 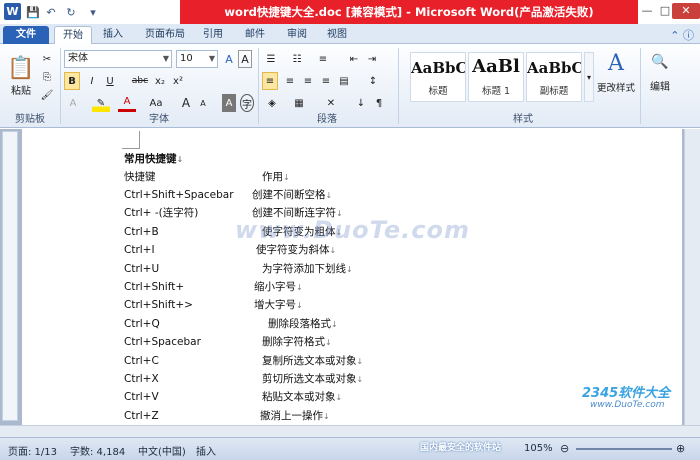 What do you see at coordinates (352, 230) in the screenshot?
I see `watermark: www.DuoTe.com` at bounding box center [352, 230].